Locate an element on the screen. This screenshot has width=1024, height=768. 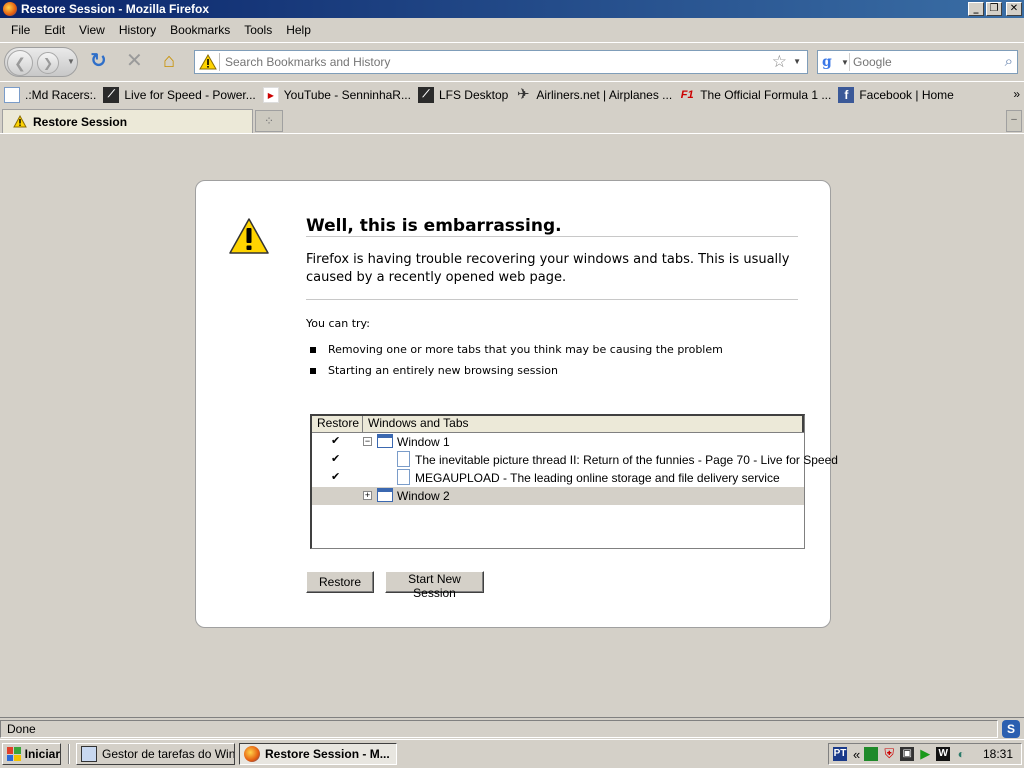
shield-icon: ⛨ is located at coordinates (889, 754).